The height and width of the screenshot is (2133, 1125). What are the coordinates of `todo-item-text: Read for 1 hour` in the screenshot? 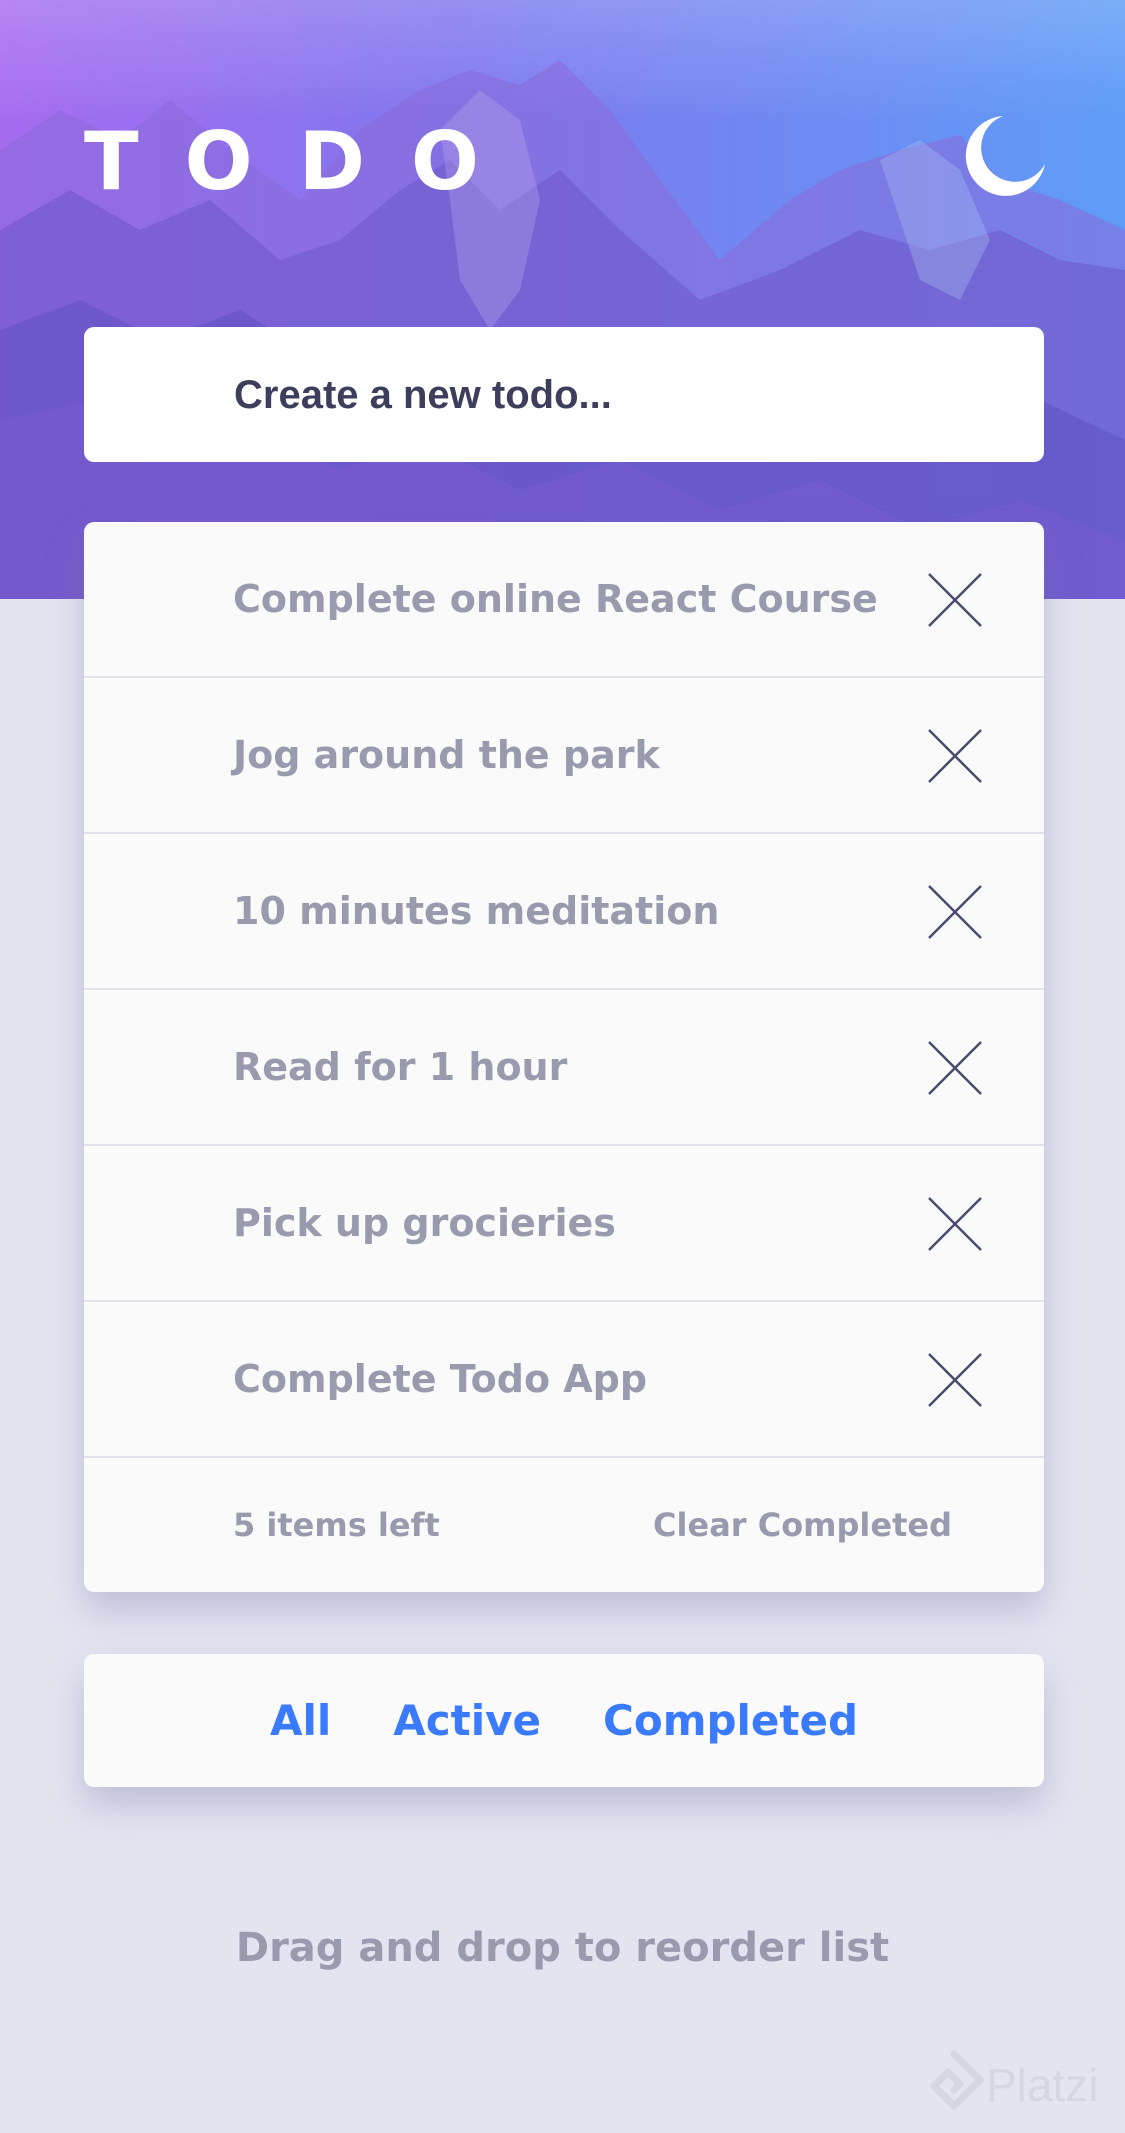 It's located at (400, 1067).